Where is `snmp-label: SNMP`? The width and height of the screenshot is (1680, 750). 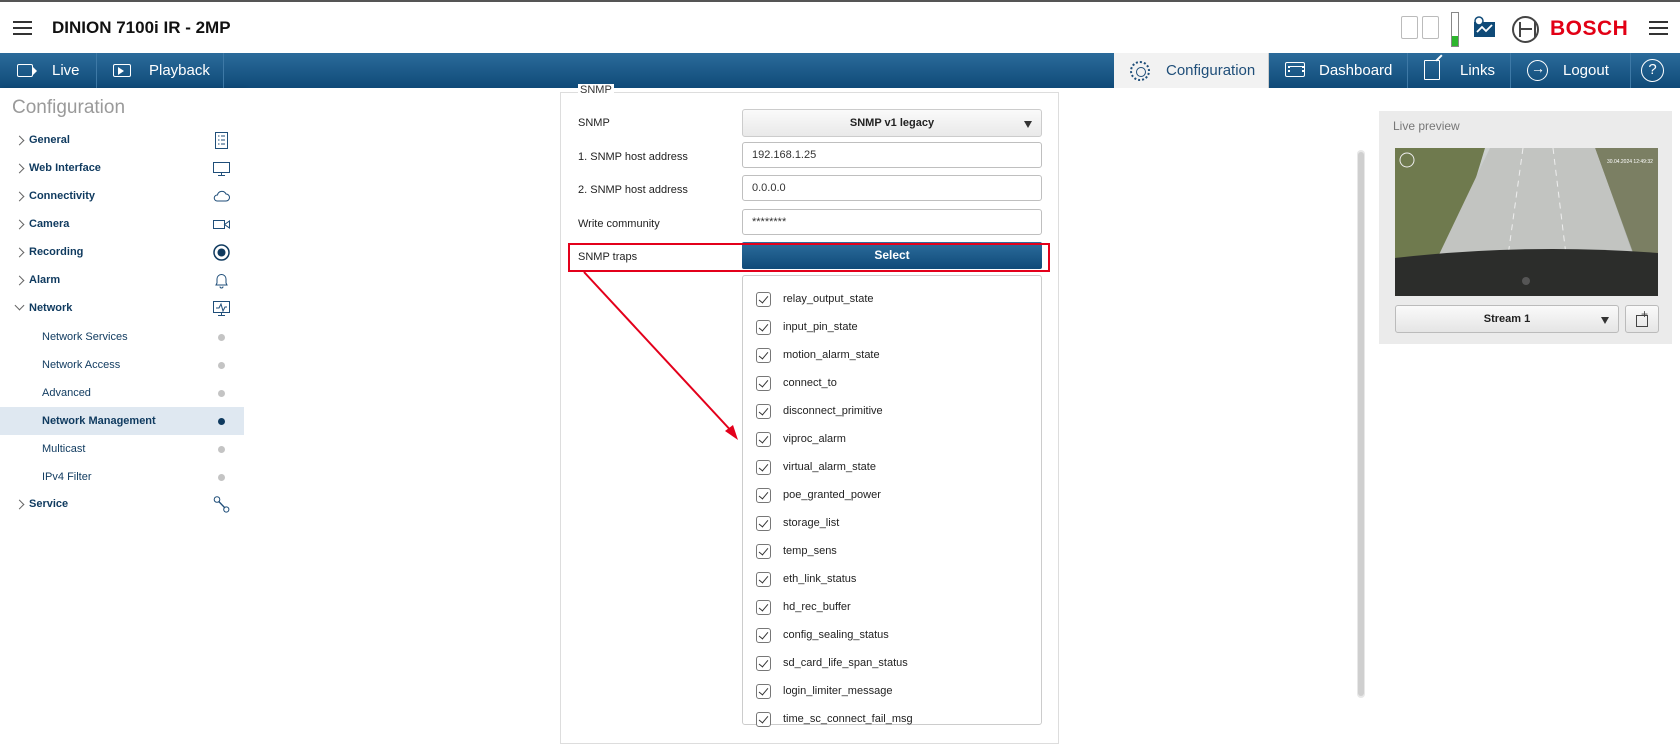 snmp-label: SNMP is located at coordinates (594, 123).